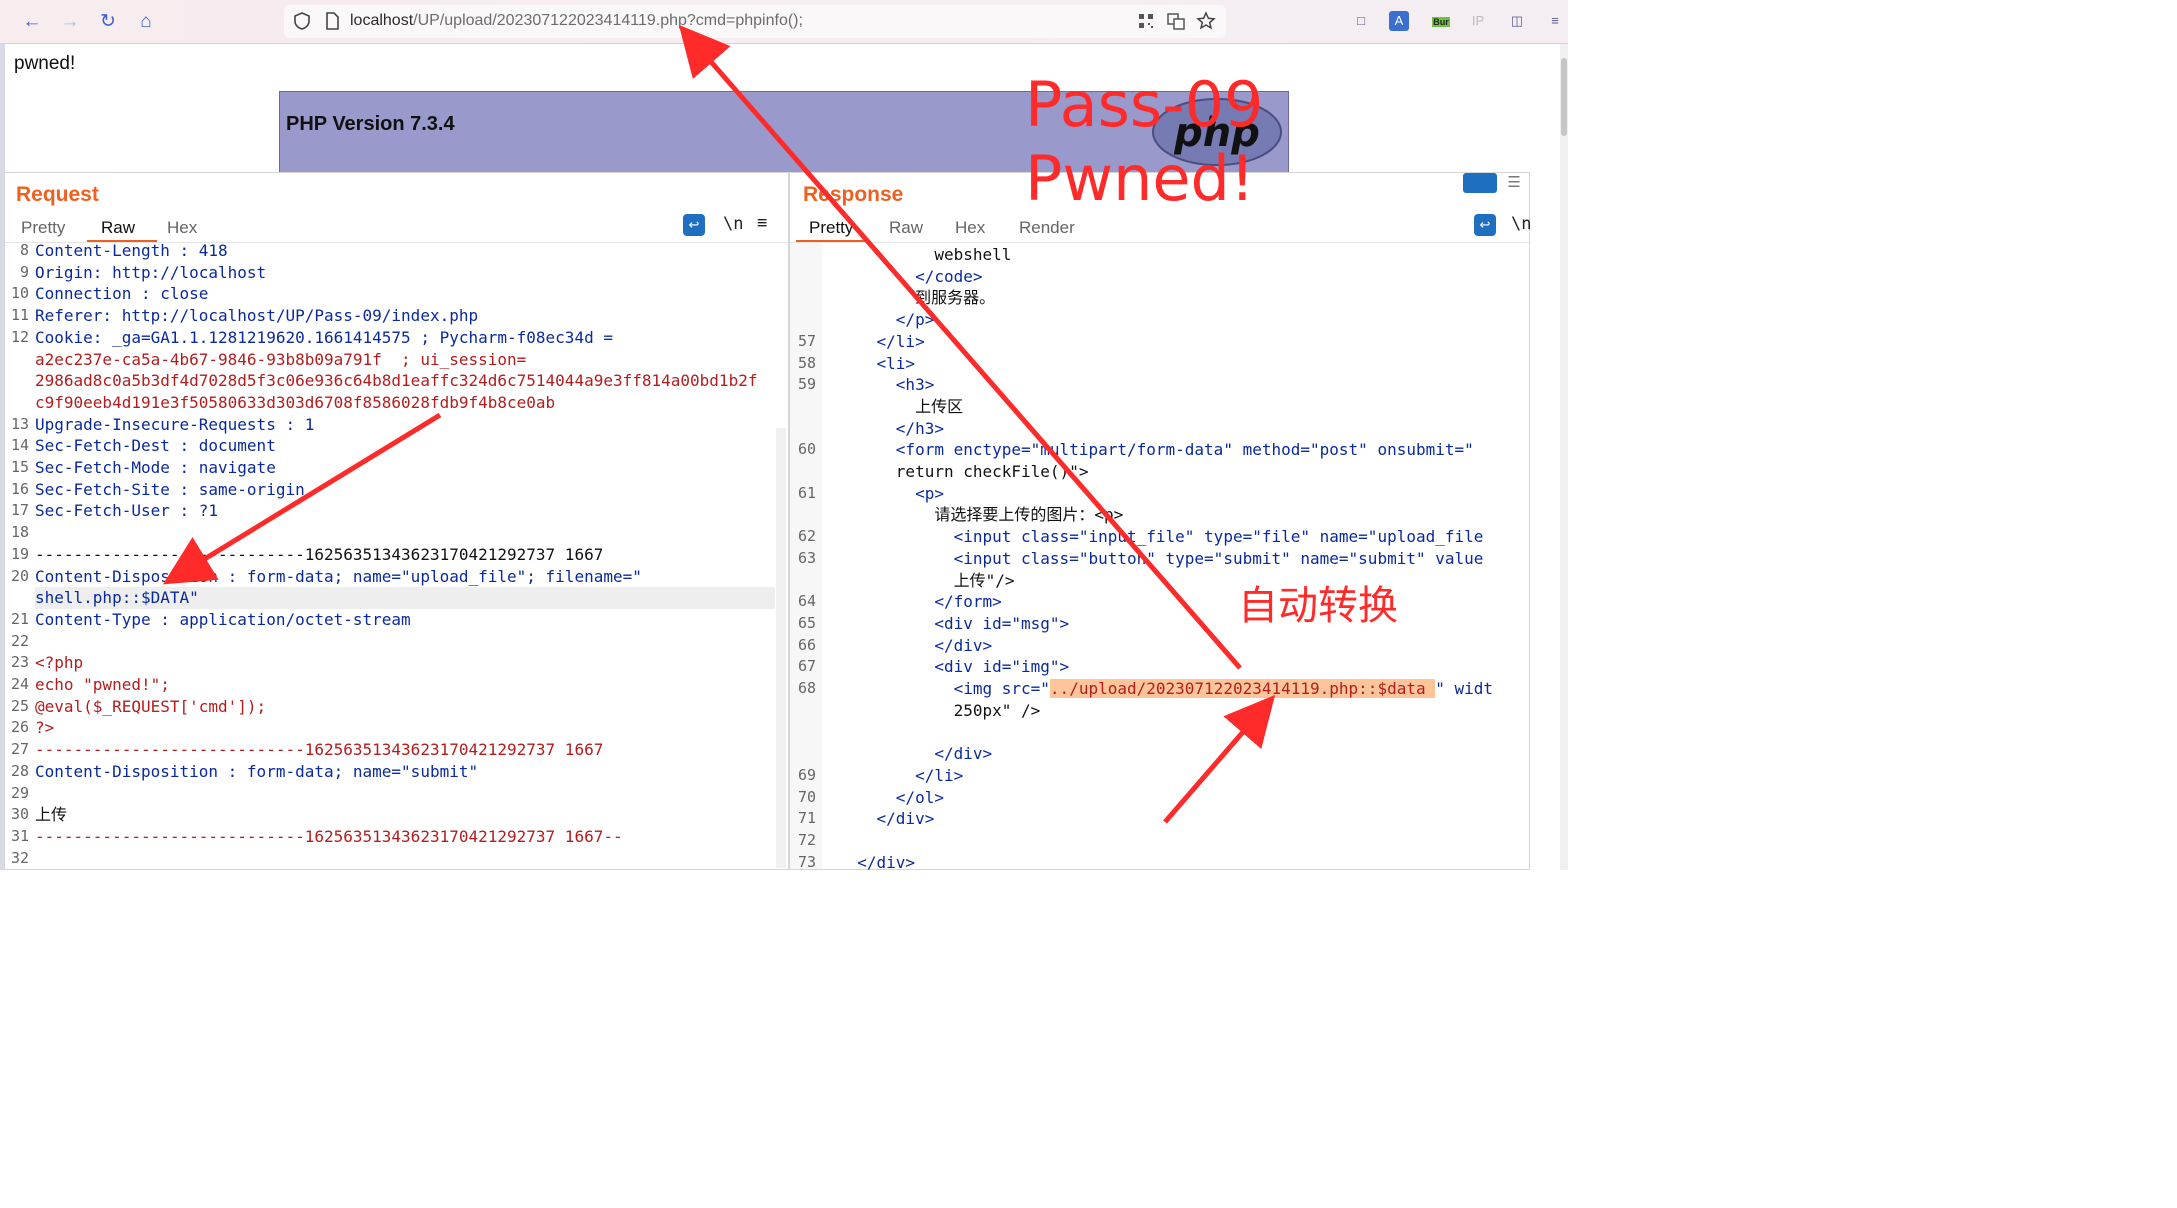 Image resolution: width=2177 pixels, height=1208 pixels. What do you see at coordinates (806, 492) in the screenshot?
I see `line-number: 61` at bounding box center [806, 492].